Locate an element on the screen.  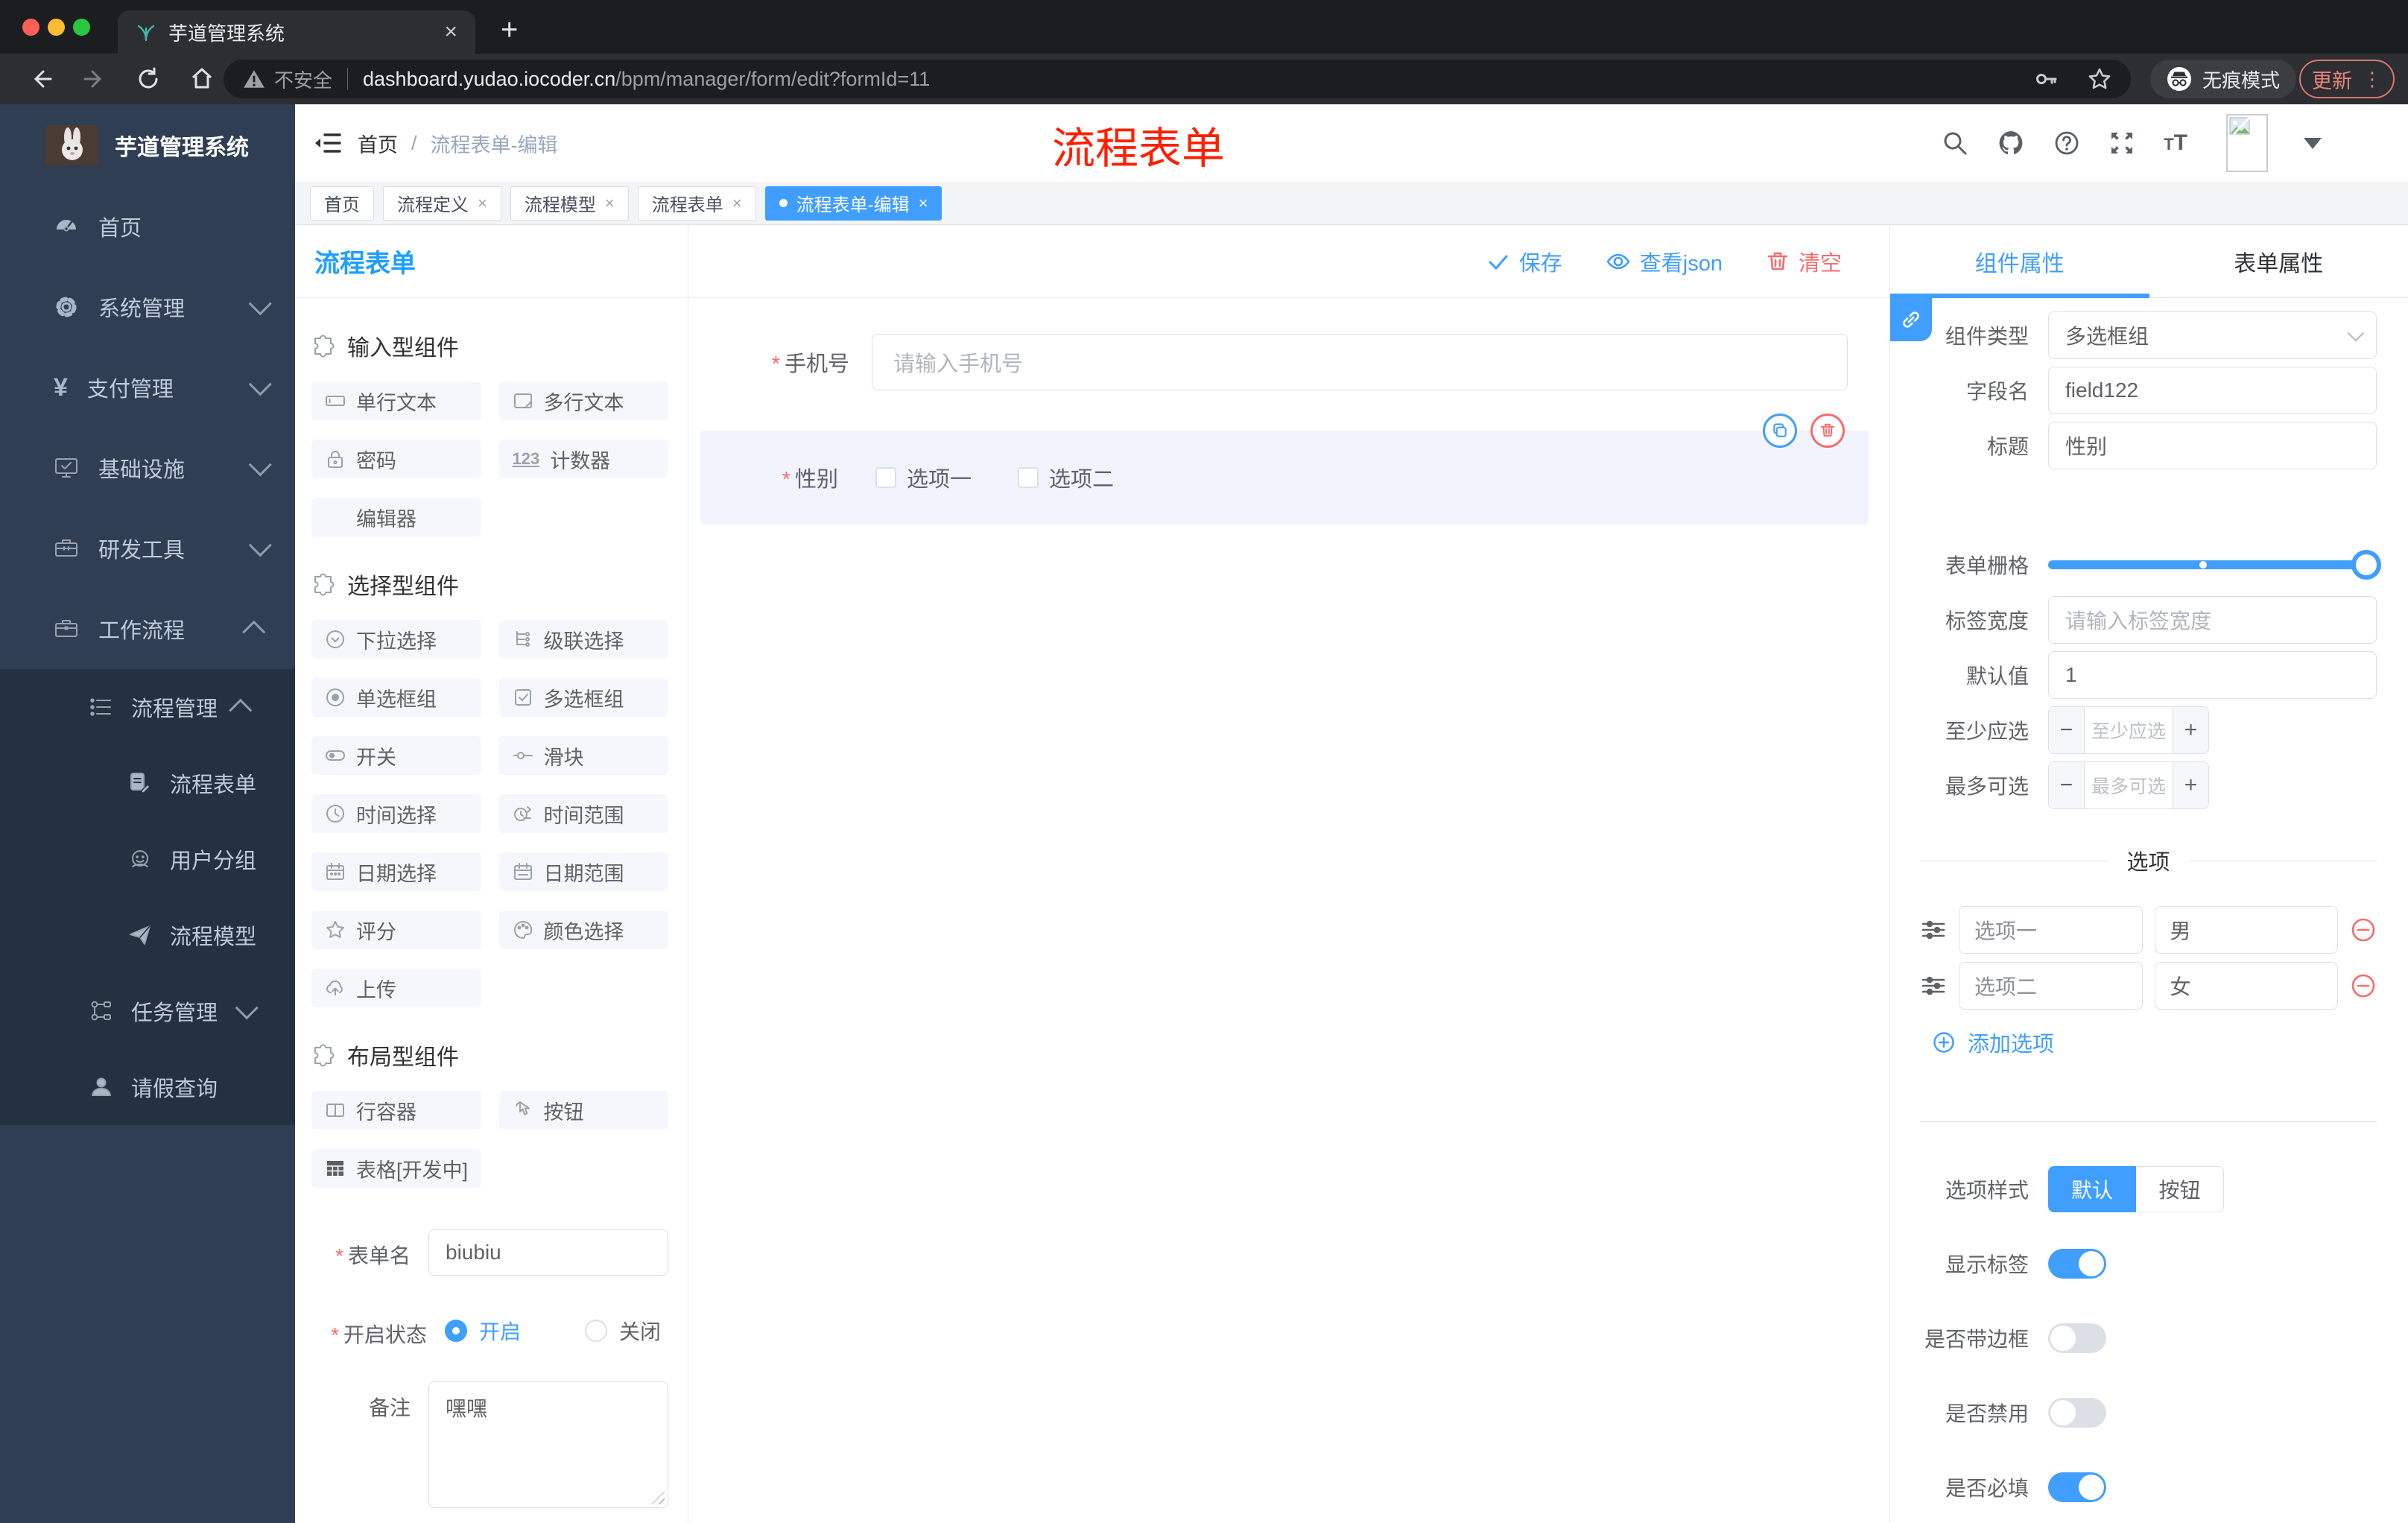
tab-component-props: 组件属性 is located at coordinates (2019, 262).